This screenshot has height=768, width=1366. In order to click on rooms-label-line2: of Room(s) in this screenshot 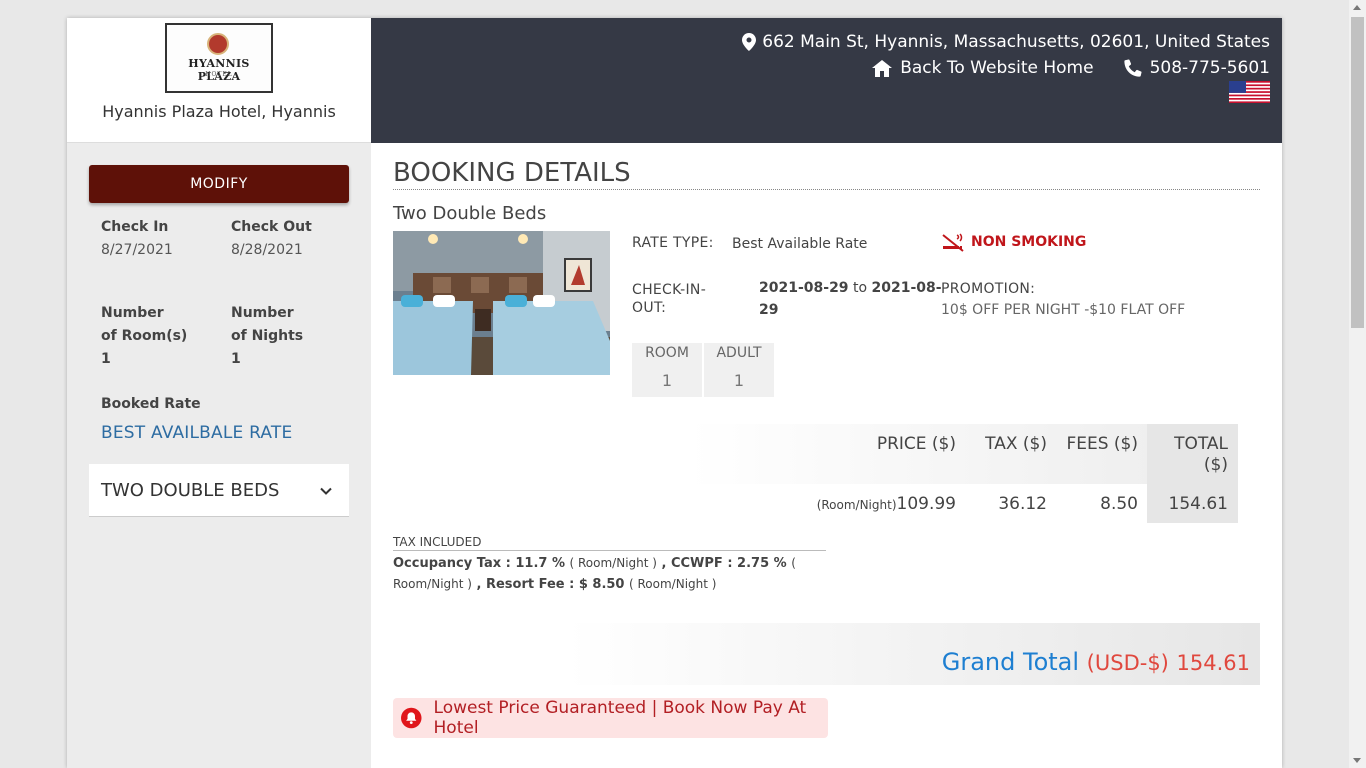, I will do `click(144, 336)`.